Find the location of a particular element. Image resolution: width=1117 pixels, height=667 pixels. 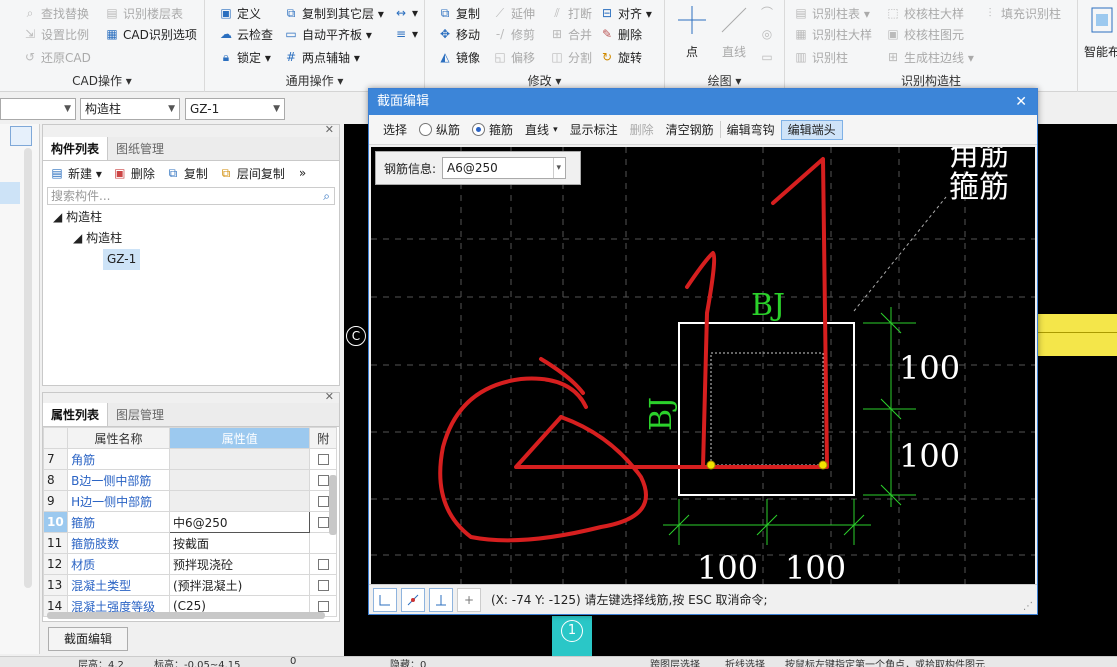

tab-property-list: 属性列表 is located at coordinates (76, 414).